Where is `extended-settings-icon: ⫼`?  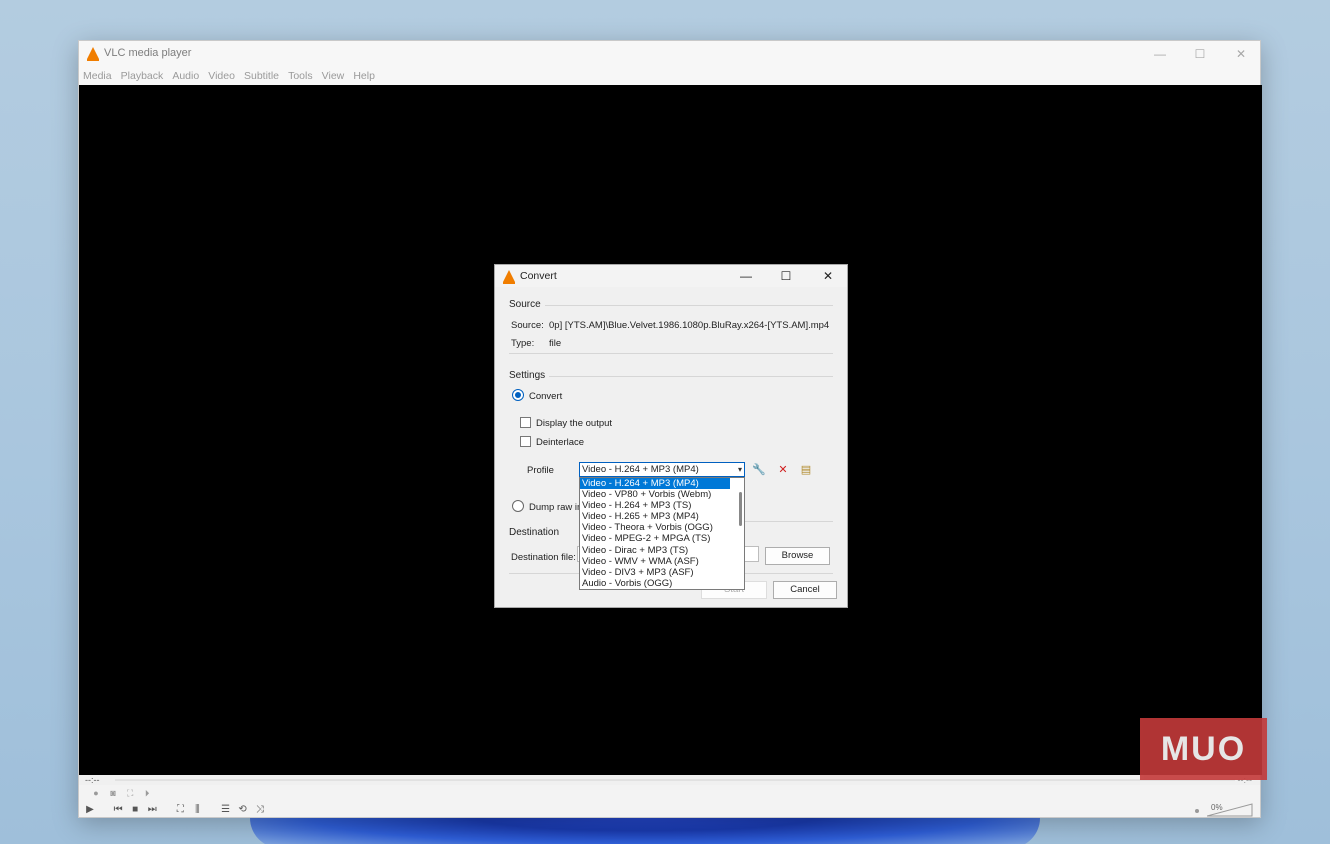 extended-settings-icon: ⫼ is located at coordinates (197, 809).